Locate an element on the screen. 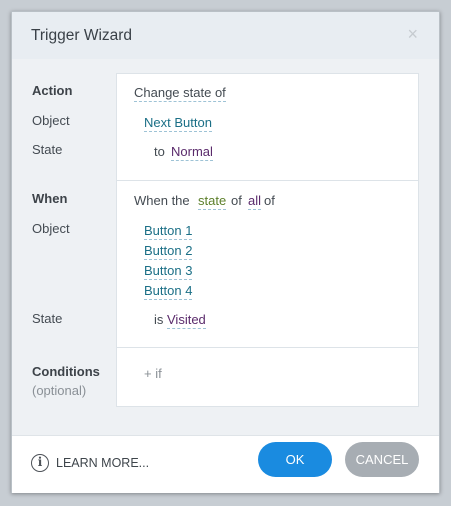 The image size is (451, 506). conditions-section: Conditions (optional) + if is located at coordinates (225, 377).